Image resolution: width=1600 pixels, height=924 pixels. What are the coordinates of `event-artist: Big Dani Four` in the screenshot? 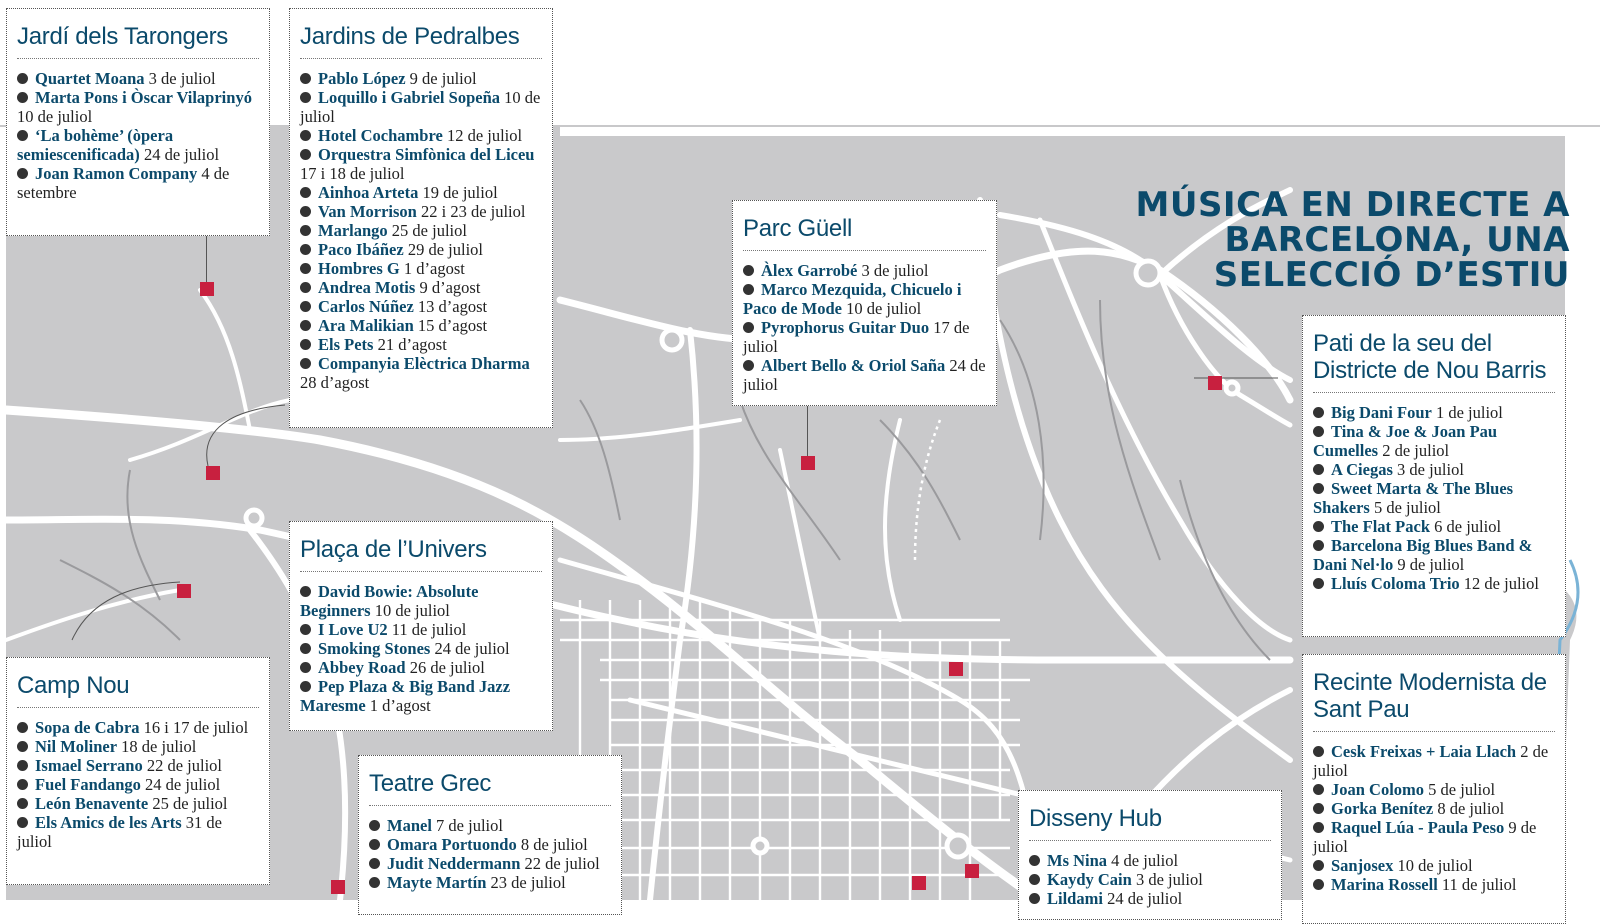 It's located at (1381, 412).